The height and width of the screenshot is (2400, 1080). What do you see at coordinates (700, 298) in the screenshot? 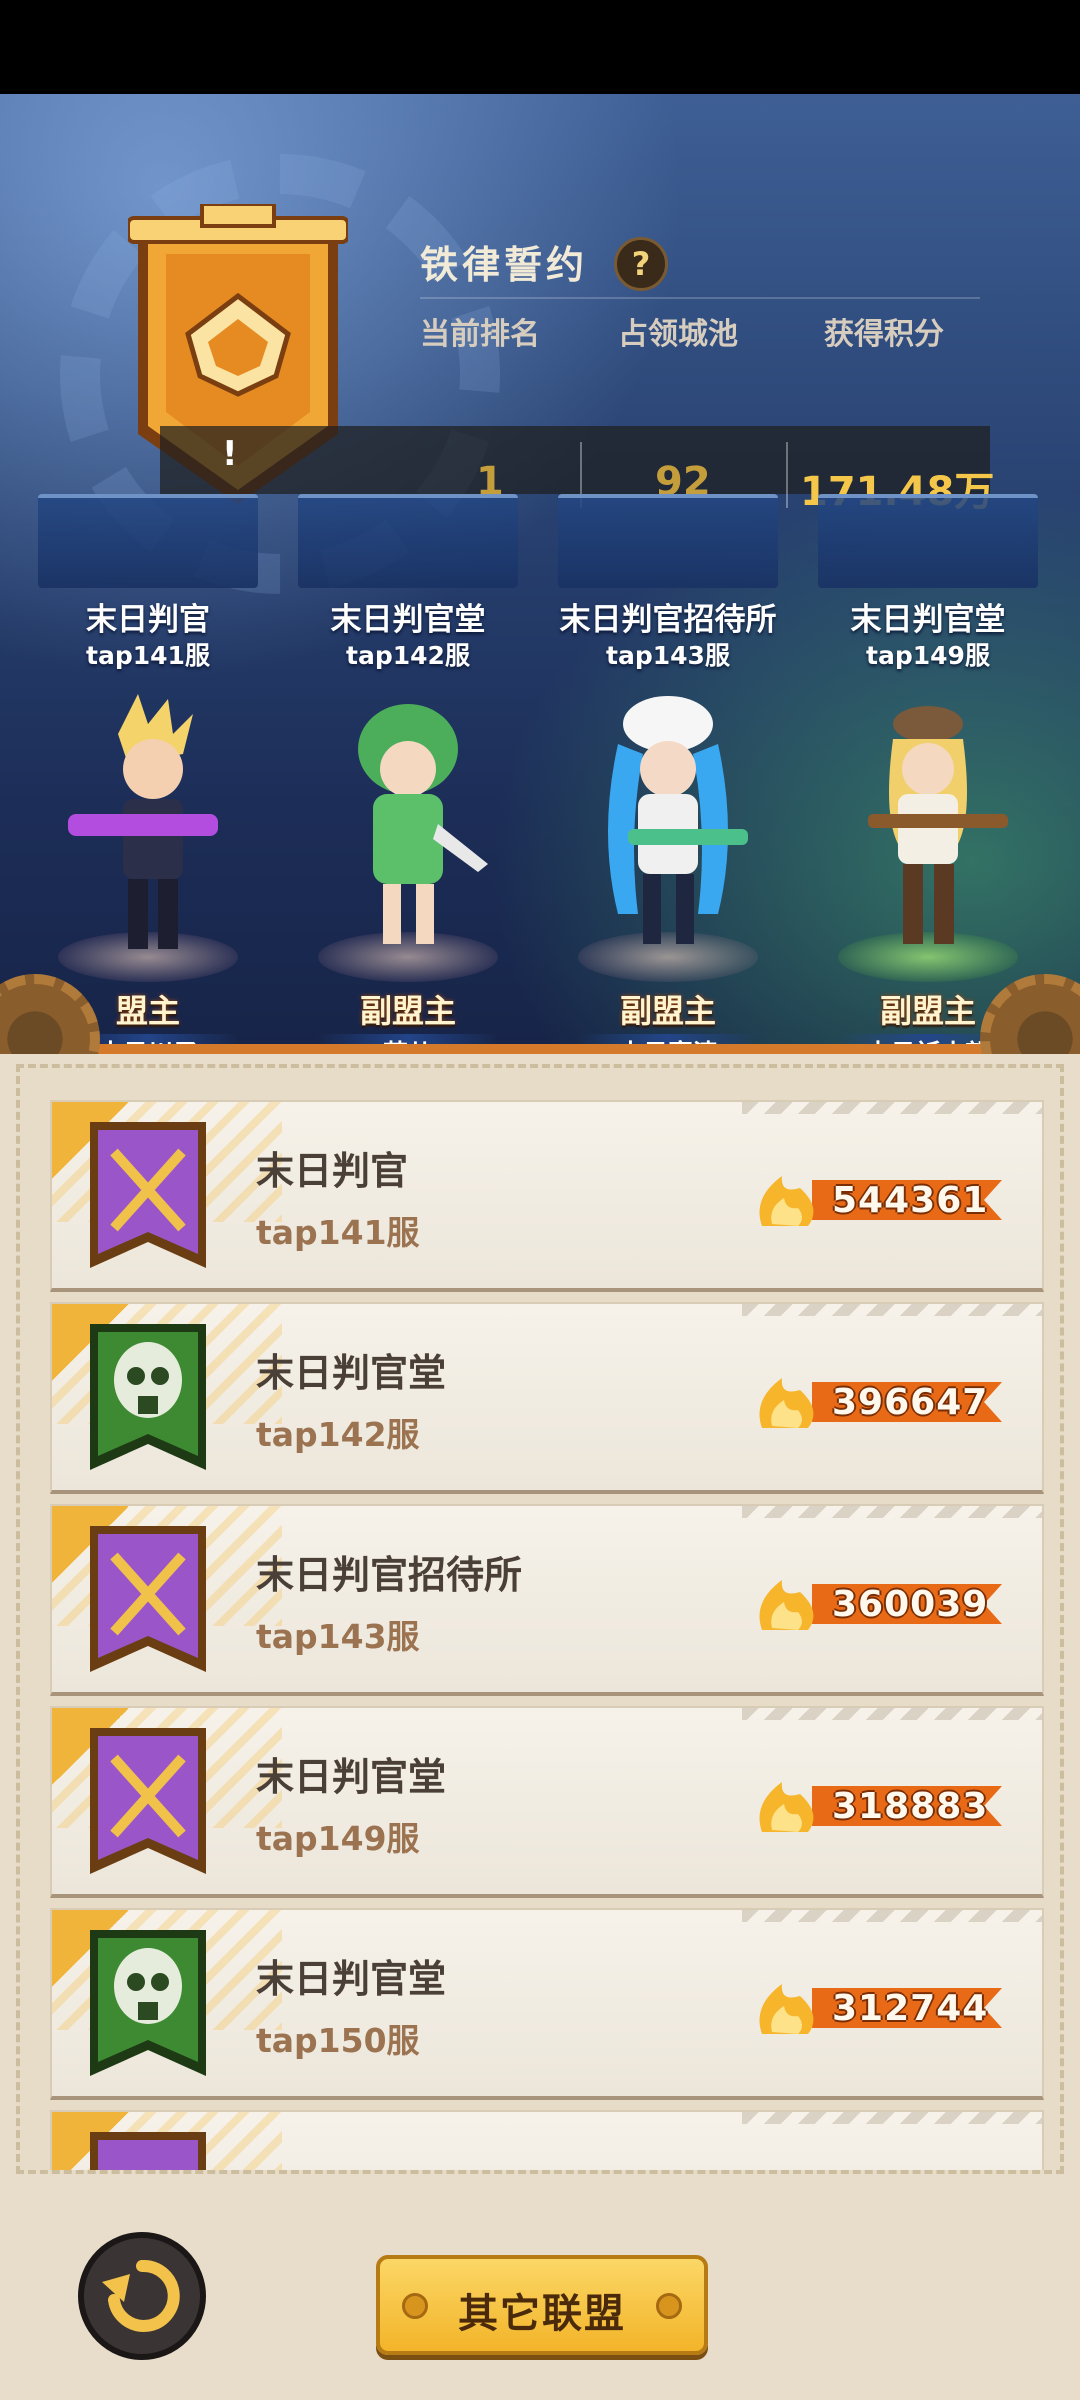
I see `stats-divider` at bounding box center [700, 298].